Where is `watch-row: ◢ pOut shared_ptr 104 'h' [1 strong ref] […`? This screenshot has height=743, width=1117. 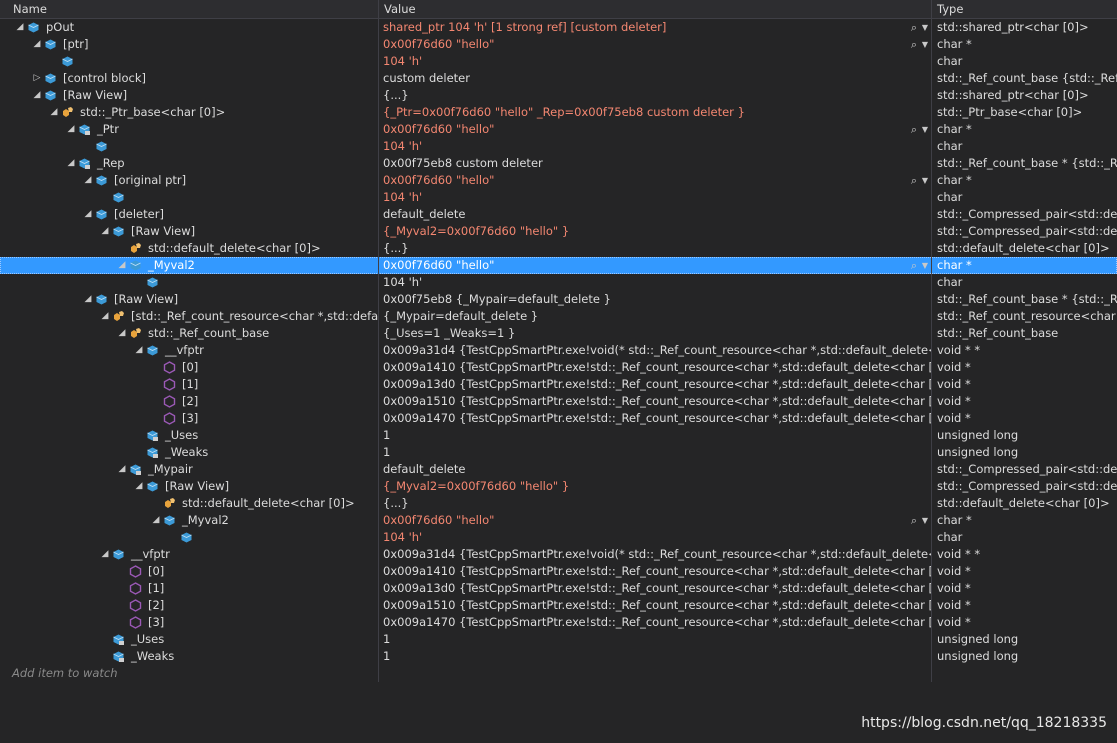
watch-row: ◢ pOut shared_ptr 104 'h' [1 strong ref] [… is located at coordinates (558, 27).